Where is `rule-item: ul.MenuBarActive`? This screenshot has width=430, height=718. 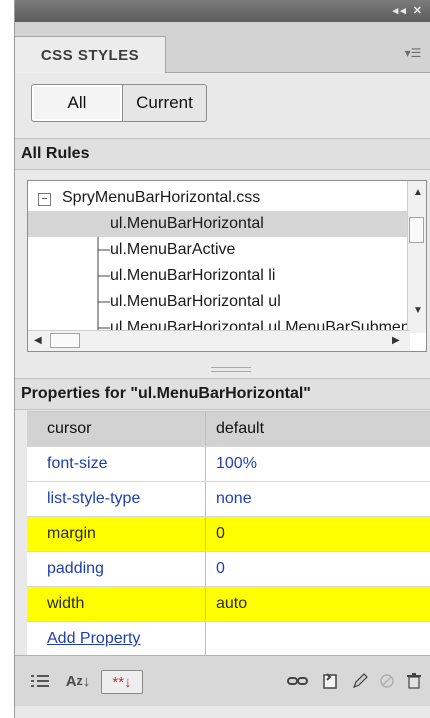
rule-item: ul.MenuBarActive is located at coordinates (172, 250).